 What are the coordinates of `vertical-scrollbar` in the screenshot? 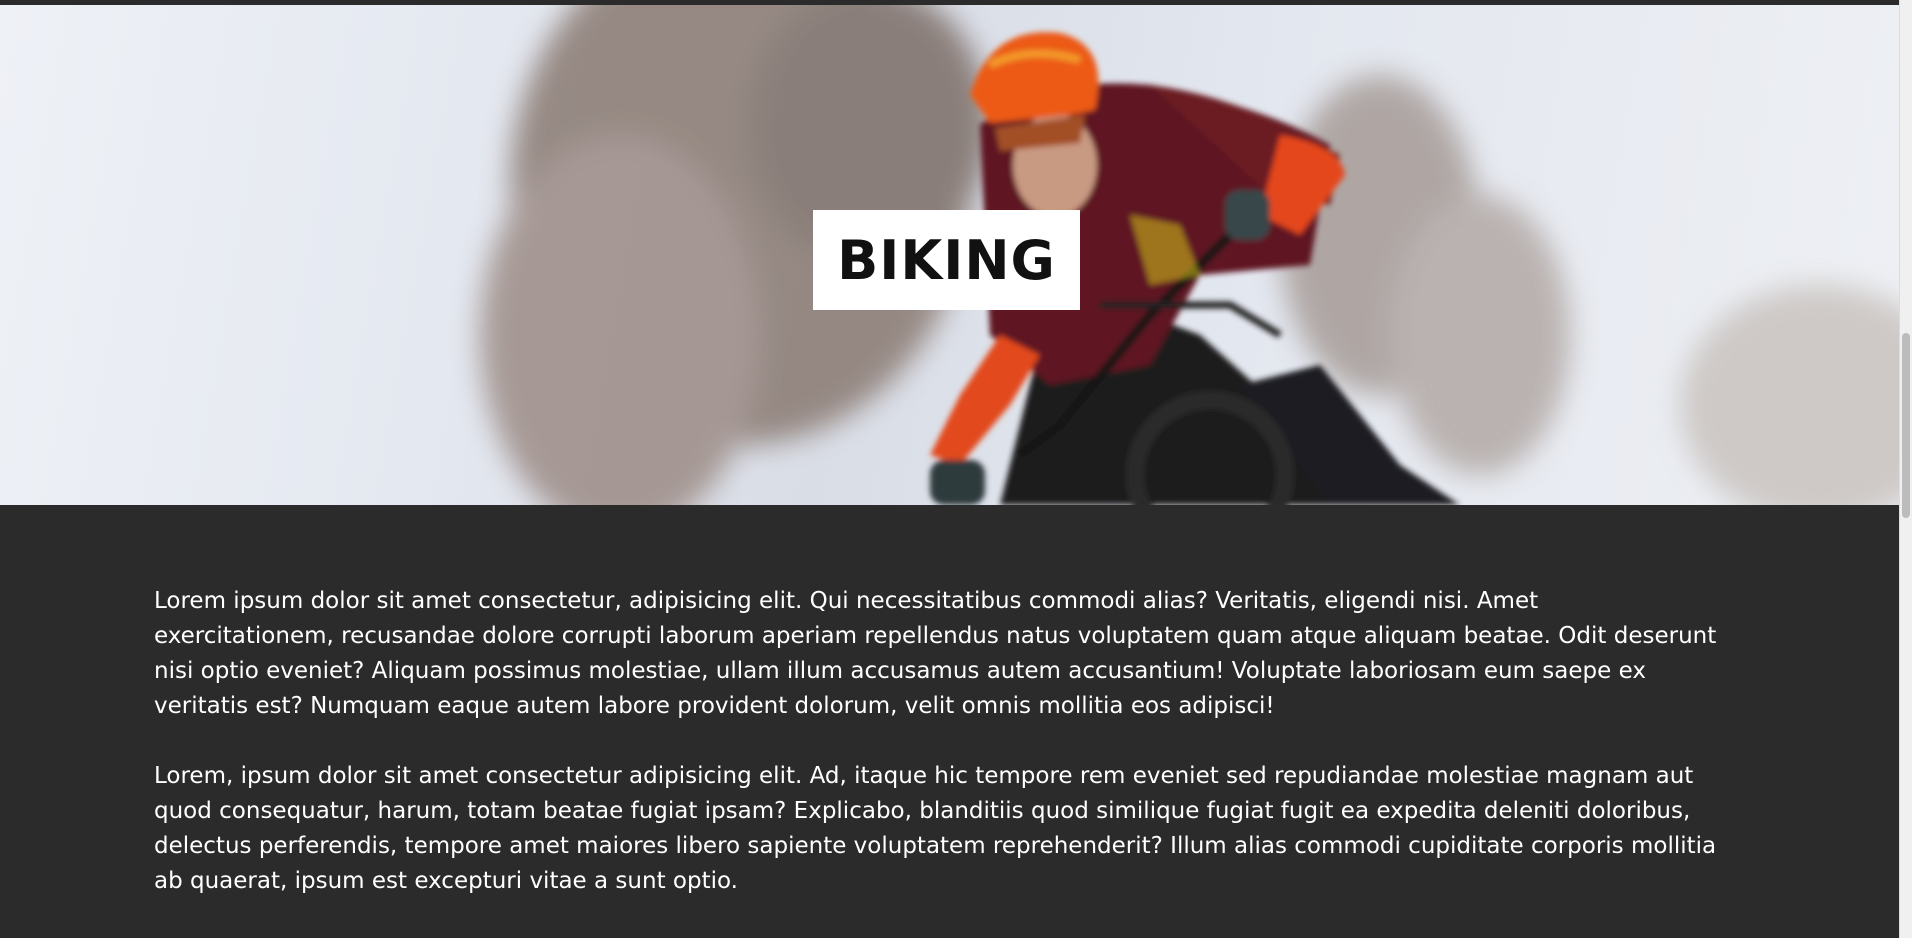 It's located at (1905, 469).